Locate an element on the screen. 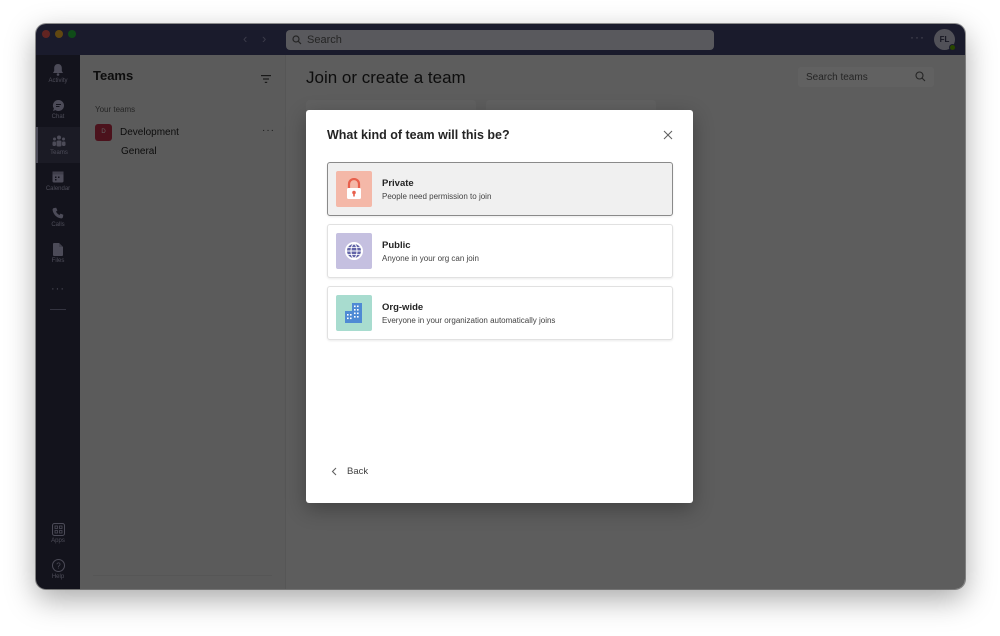 This screenshot has width=1000, height=636. option-private: Private People need permission to join is located at coordinates (500, 189).